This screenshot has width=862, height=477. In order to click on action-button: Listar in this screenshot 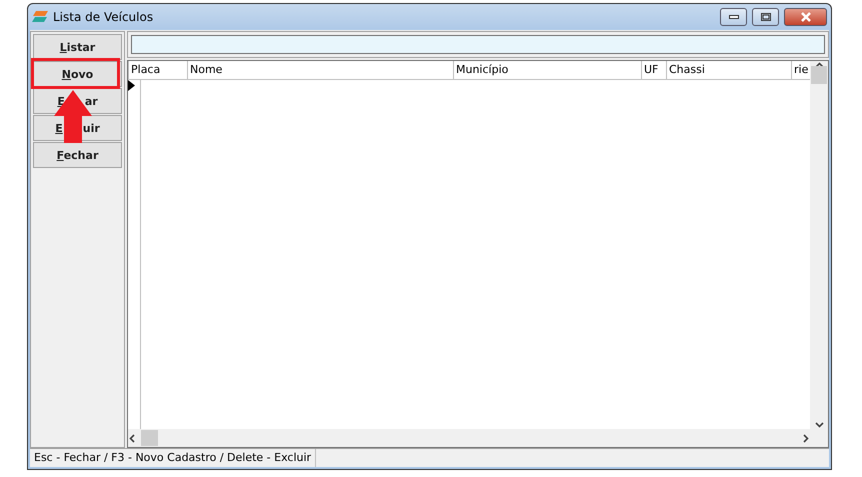, I will do `click(77, 47)`.